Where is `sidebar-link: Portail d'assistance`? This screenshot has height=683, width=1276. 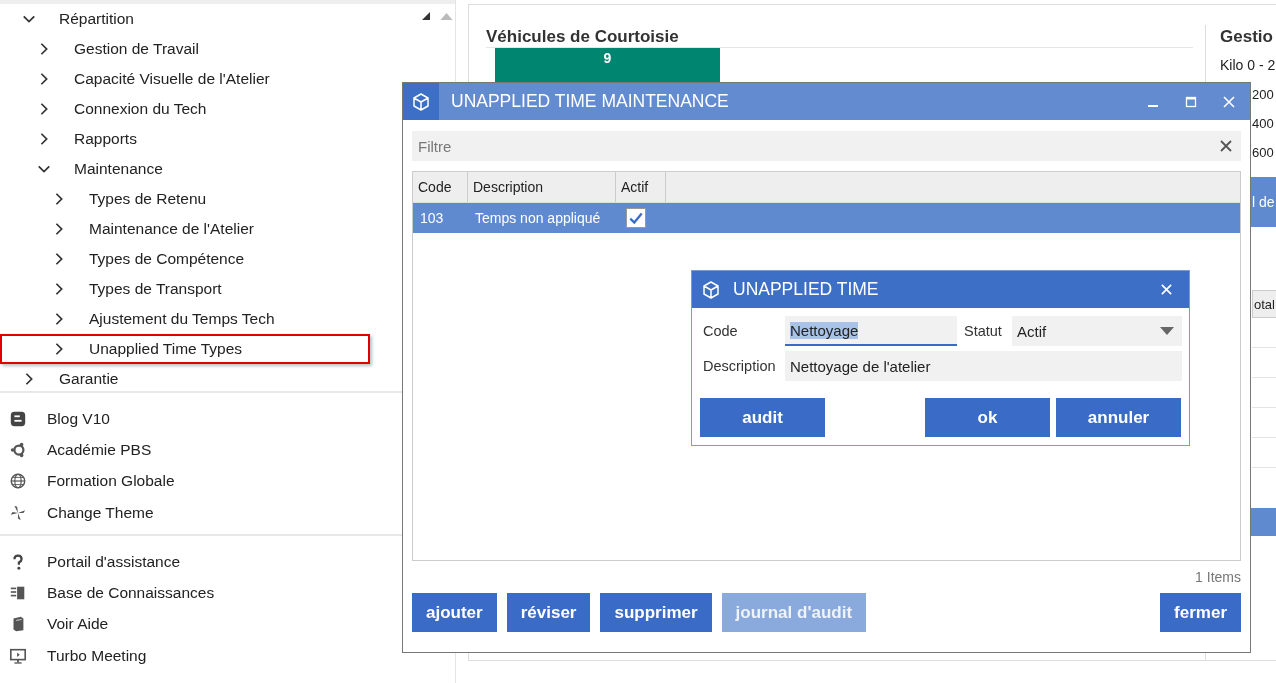
sidebar-link: Portail d'assistance is located at coordinates (114, 561).